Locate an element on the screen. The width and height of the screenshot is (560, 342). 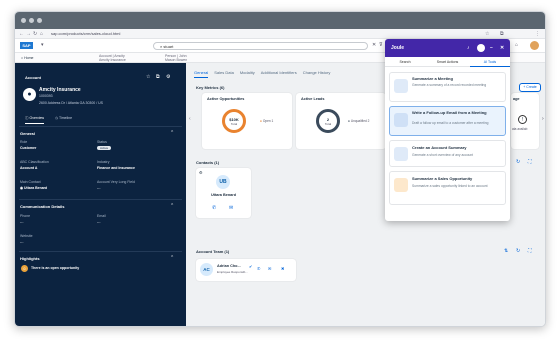
tab-person-name: Mason Bowen is located at coordinates (176, 60).